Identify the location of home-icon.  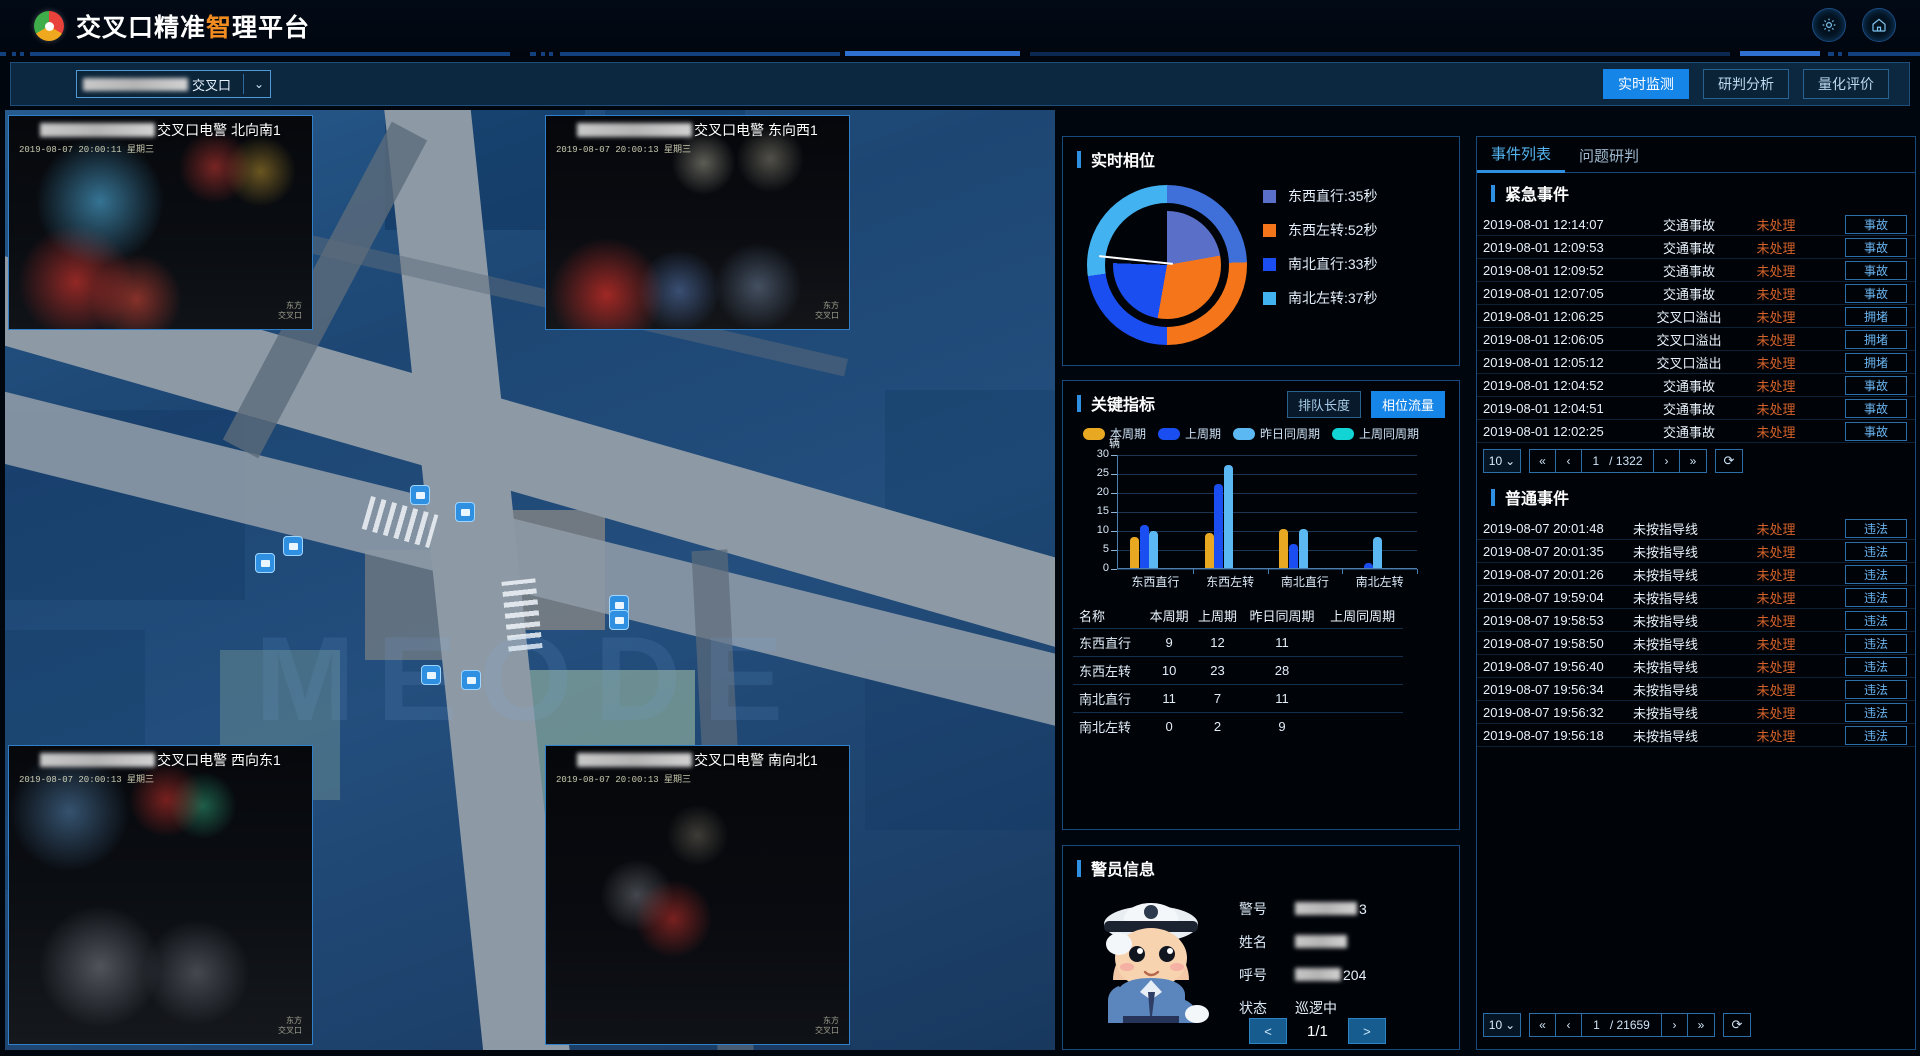
(1879, 25).